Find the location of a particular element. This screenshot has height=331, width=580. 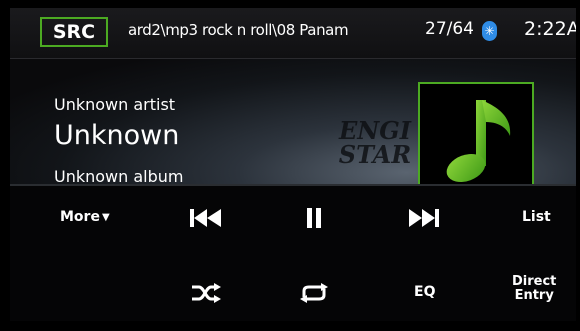

track-counter: 27/64 is located at coordinates (449, 29).